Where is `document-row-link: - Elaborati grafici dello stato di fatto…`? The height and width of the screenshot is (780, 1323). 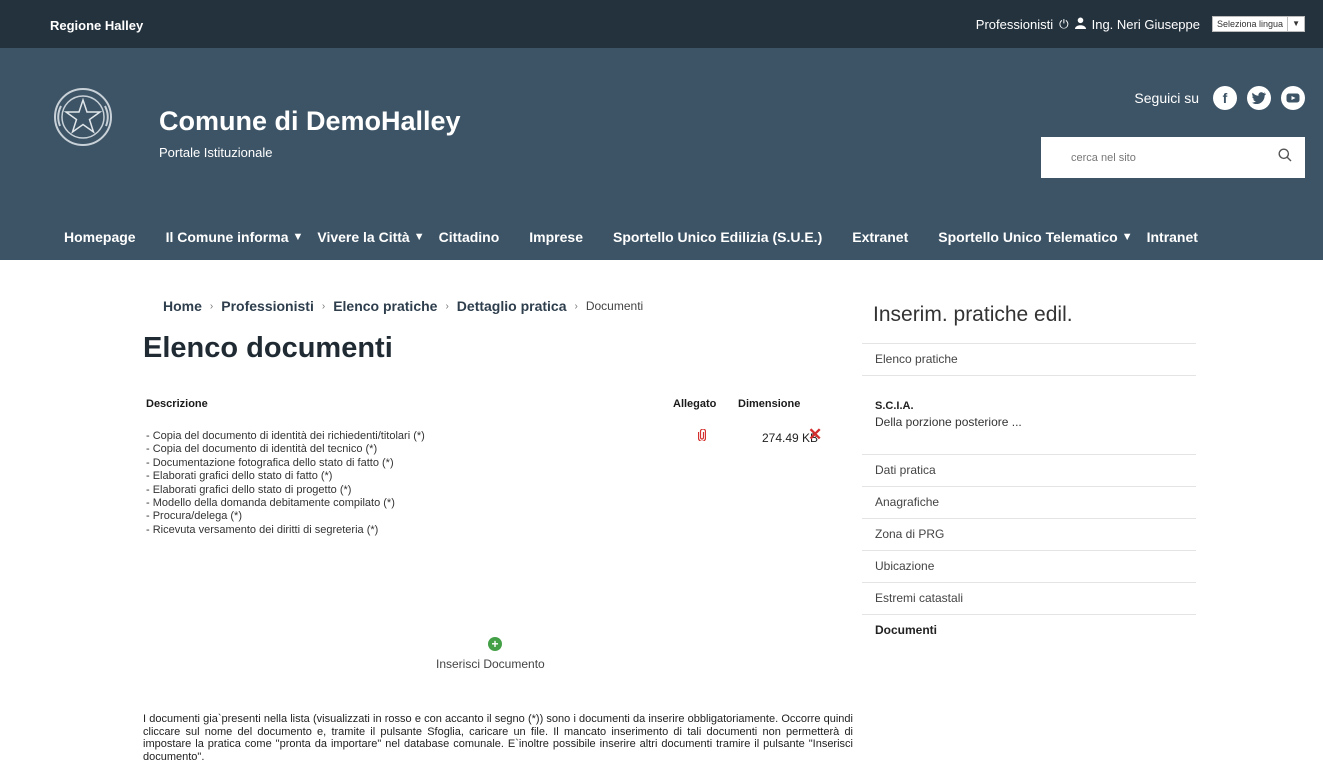
document-row-link: - Elaborati grafici dello stato di fatto… is located at coordinates (285, 476).